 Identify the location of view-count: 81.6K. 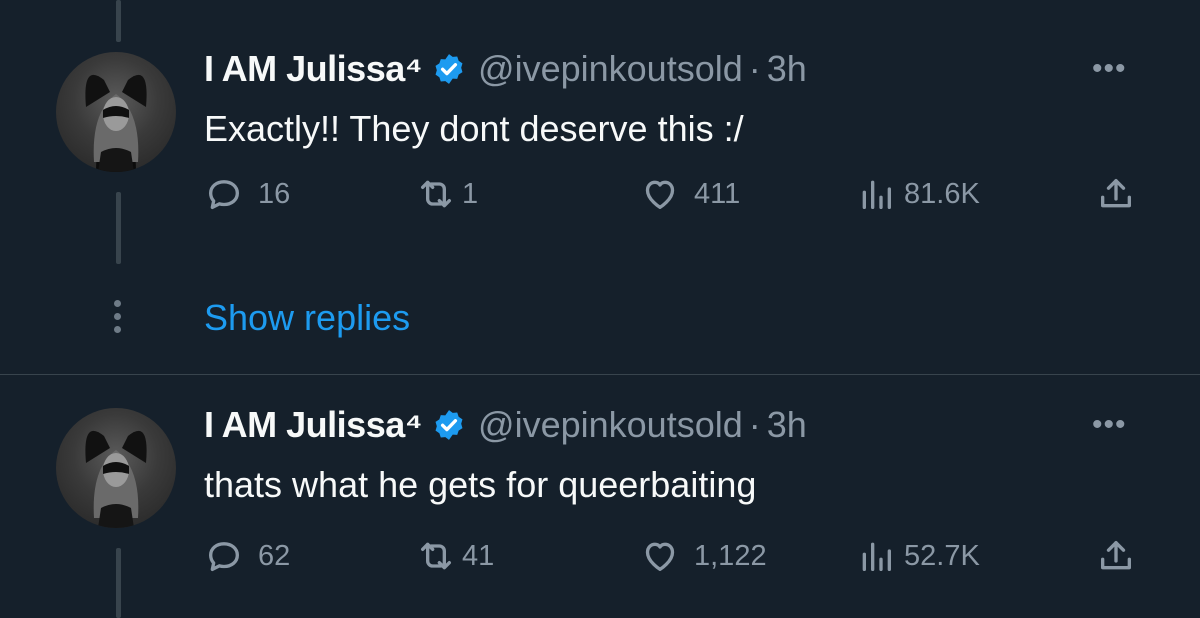
(942, 193).